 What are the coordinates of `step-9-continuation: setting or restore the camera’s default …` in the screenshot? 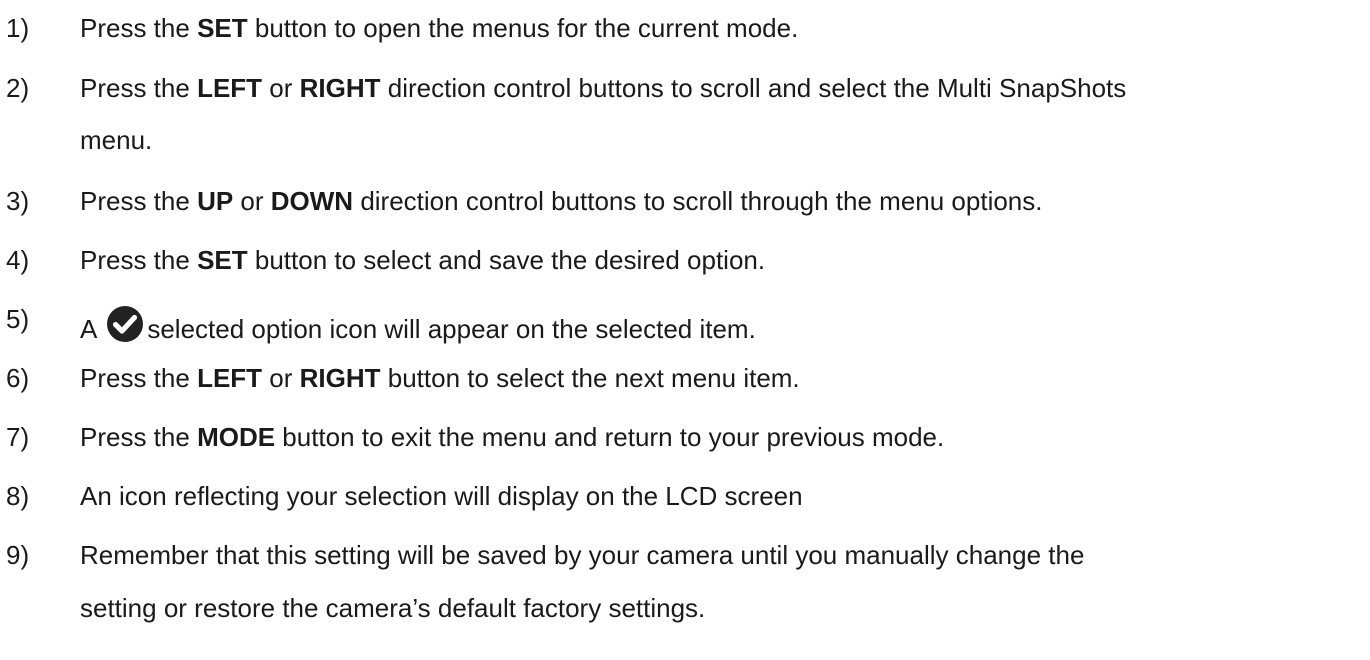 It's located at (393, 608).